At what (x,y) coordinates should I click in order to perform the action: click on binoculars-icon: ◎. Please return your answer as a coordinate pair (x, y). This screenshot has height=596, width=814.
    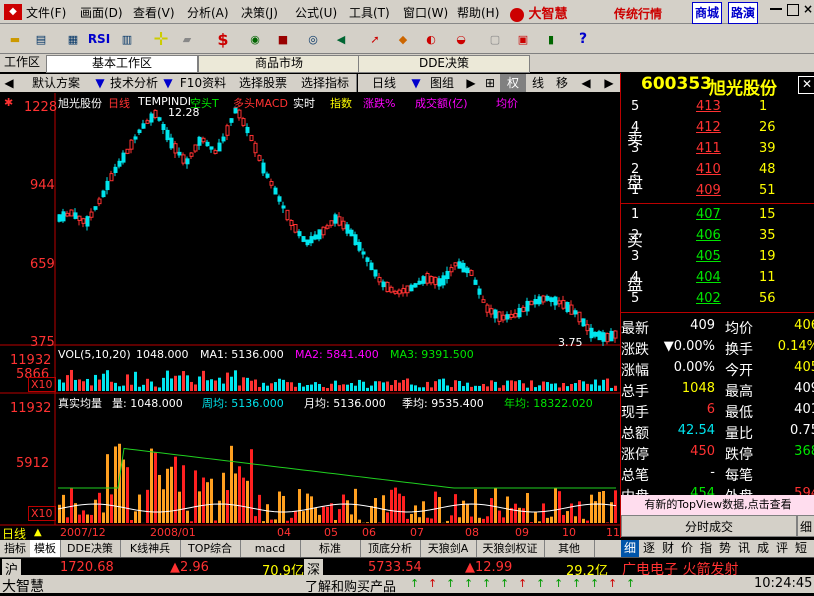
    Looking at the image, I should click on (313, 39).